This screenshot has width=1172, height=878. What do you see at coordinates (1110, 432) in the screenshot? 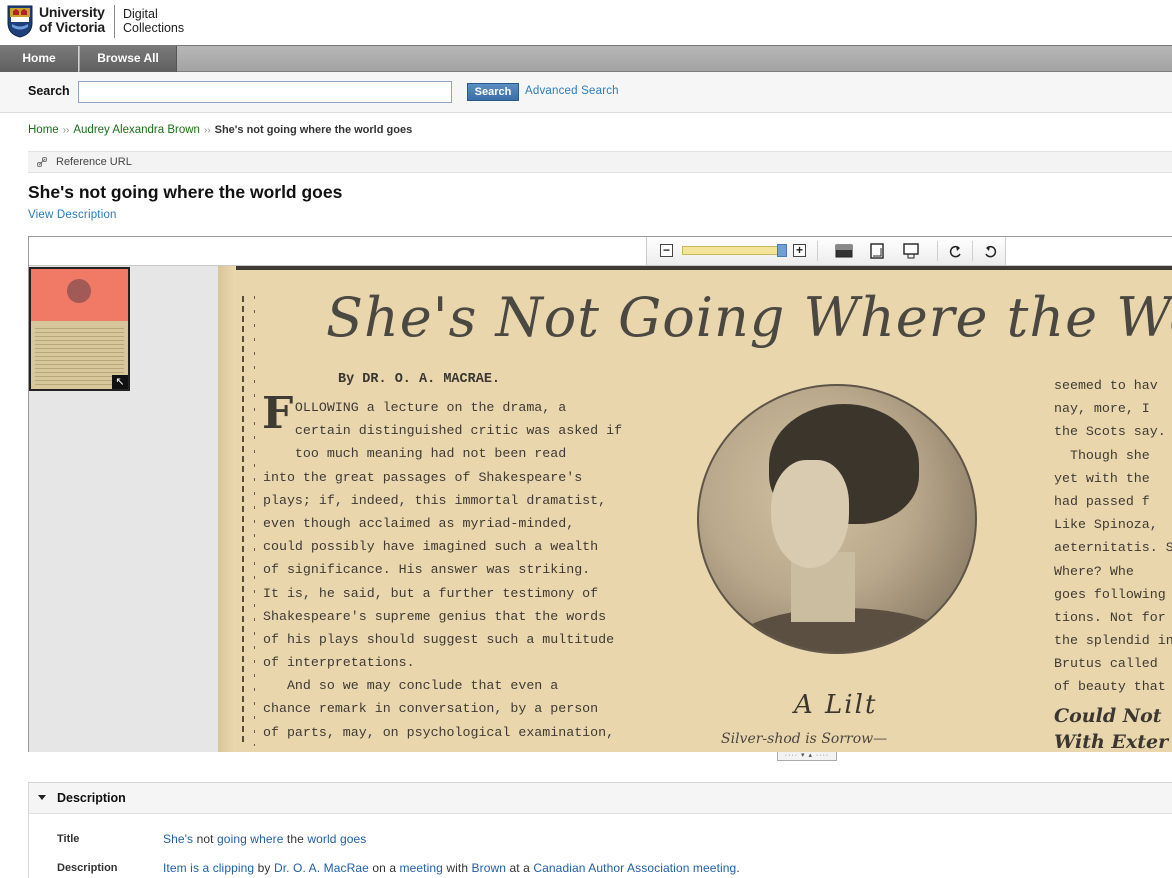
I see `scan-text-line: the Scots say.` at bounding box center [1110, 432].